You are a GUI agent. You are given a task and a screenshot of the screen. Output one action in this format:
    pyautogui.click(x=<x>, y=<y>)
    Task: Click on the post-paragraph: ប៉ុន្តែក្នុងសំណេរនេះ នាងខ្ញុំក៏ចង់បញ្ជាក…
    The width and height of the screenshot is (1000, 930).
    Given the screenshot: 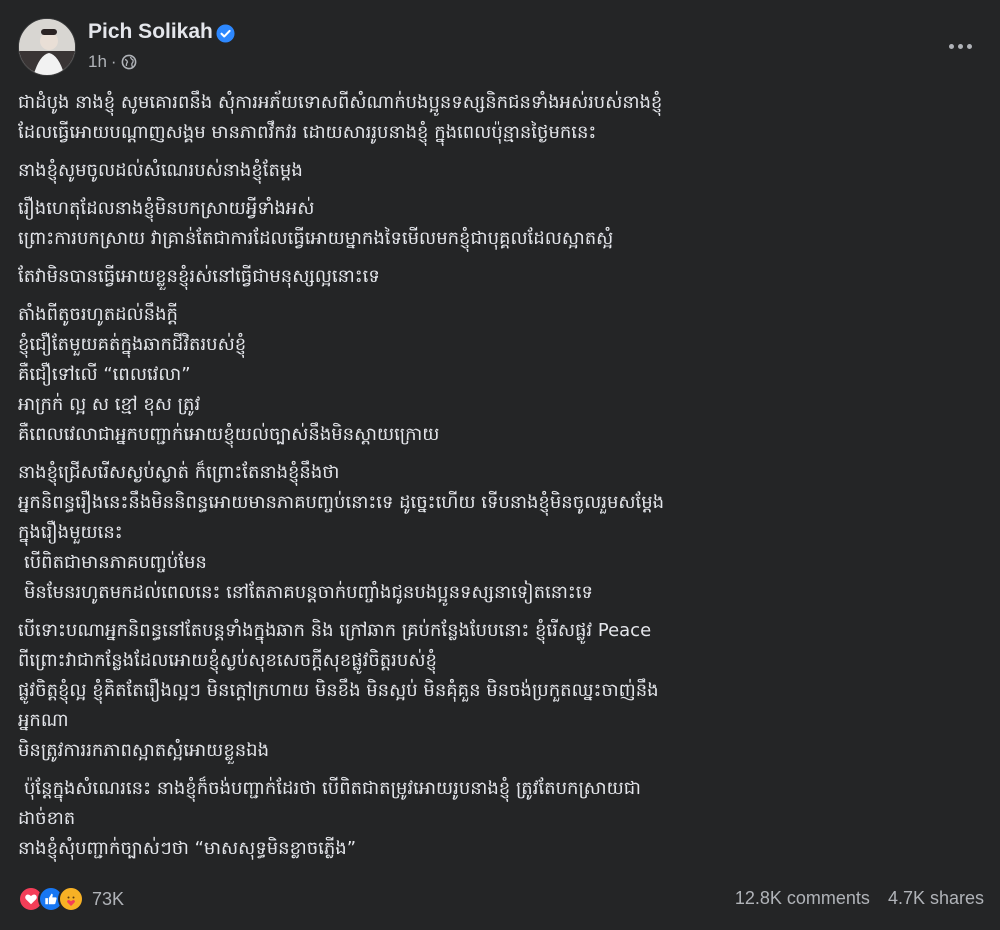 What is the action you would take?
    pyautogui.click(x=502, y=819)
    